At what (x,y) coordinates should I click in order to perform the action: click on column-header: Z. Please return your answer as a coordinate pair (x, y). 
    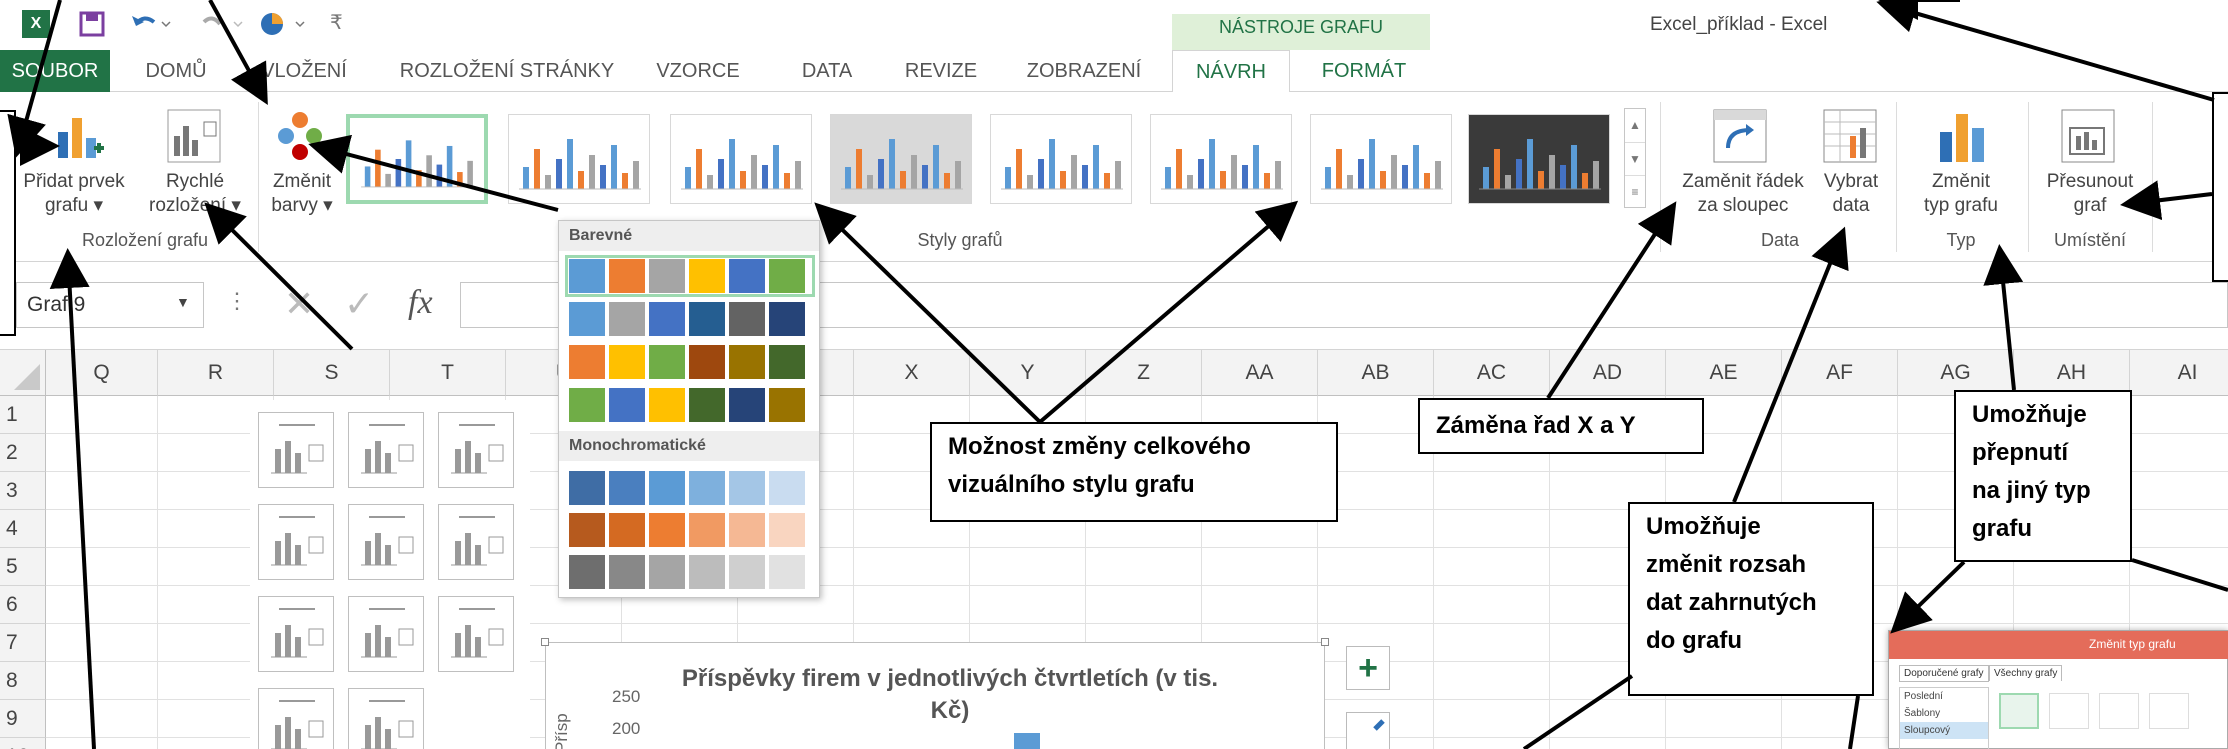
    Looking at the image, I should click on (1144, 373).